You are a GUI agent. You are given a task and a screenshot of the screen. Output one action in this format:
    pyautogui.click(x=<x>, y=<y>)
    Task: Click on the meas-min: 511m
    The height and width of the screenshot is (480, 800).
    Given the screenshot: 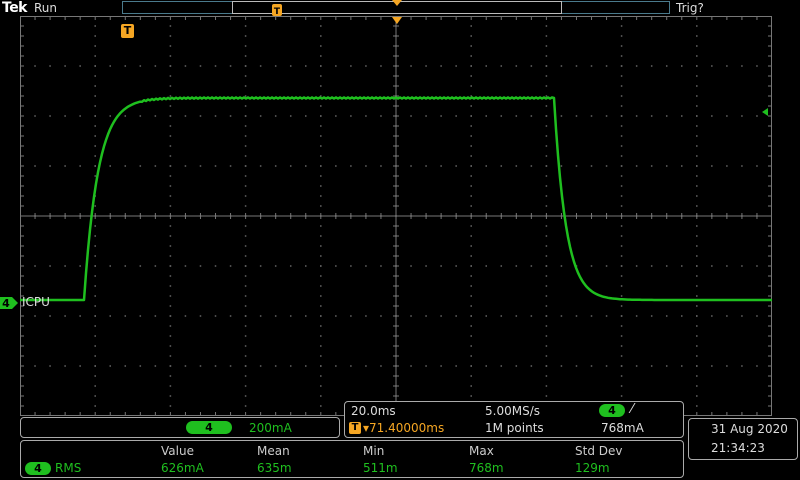 What is the action you would take?
    pyautogui.click(x=380, y=468)
    